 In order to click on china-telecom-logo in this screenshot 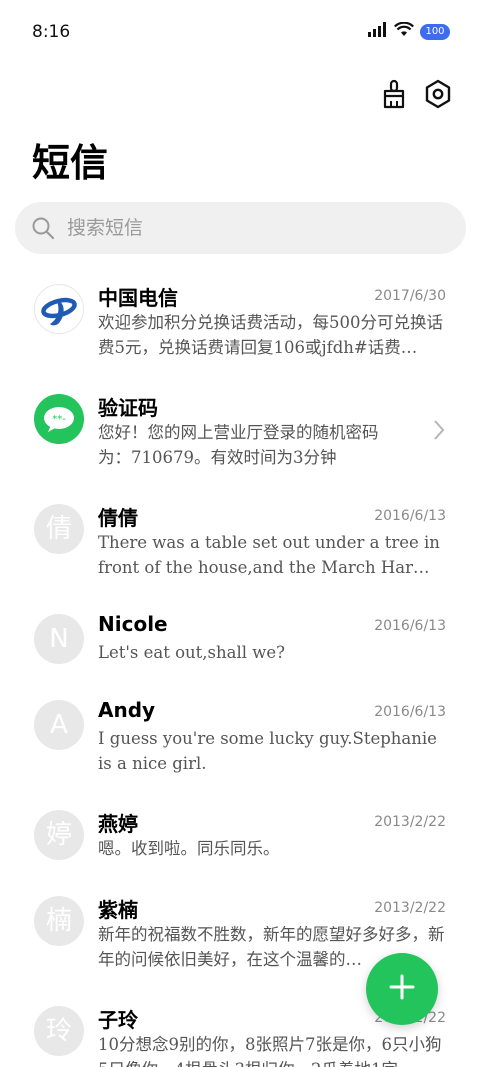, I will do `click(59, 309)`.